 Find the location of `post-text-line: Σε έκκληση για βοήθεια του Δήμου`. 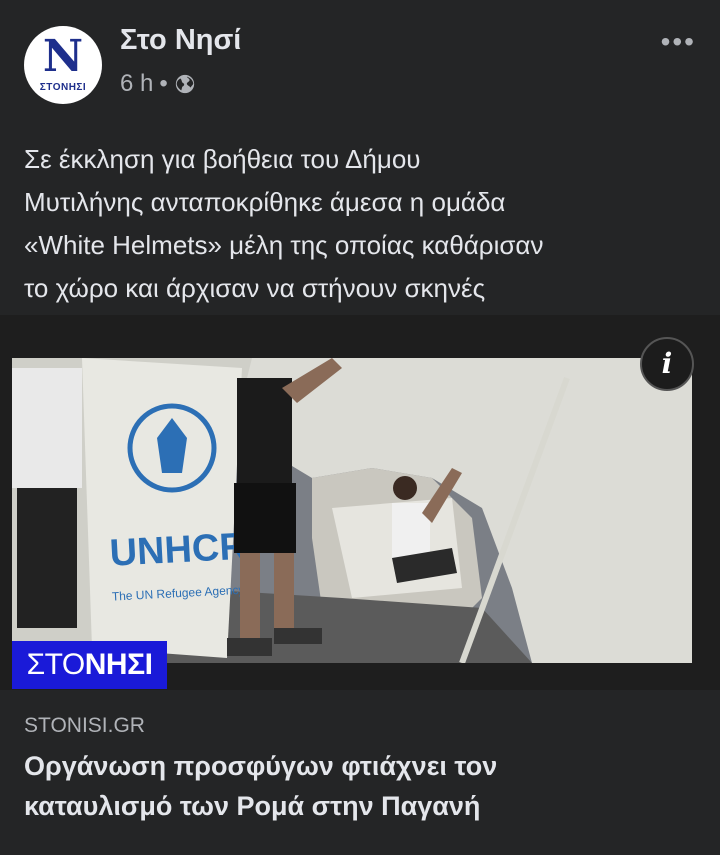

post-text-line: Σε έκκληση για βοήθεια του Δήμου is located at coordinates (222, 159).